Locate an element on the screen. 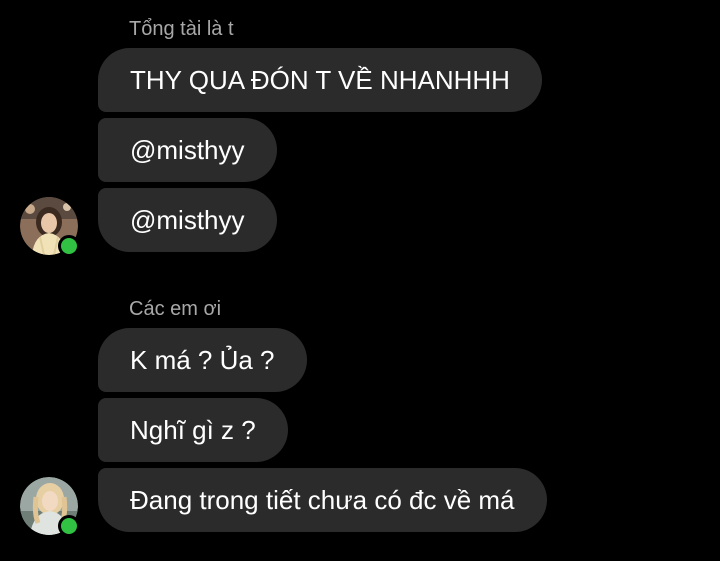 The width and height of the screenshot is (720, 561). sender-name: Các em ơi is located at coordinates (175, 309).